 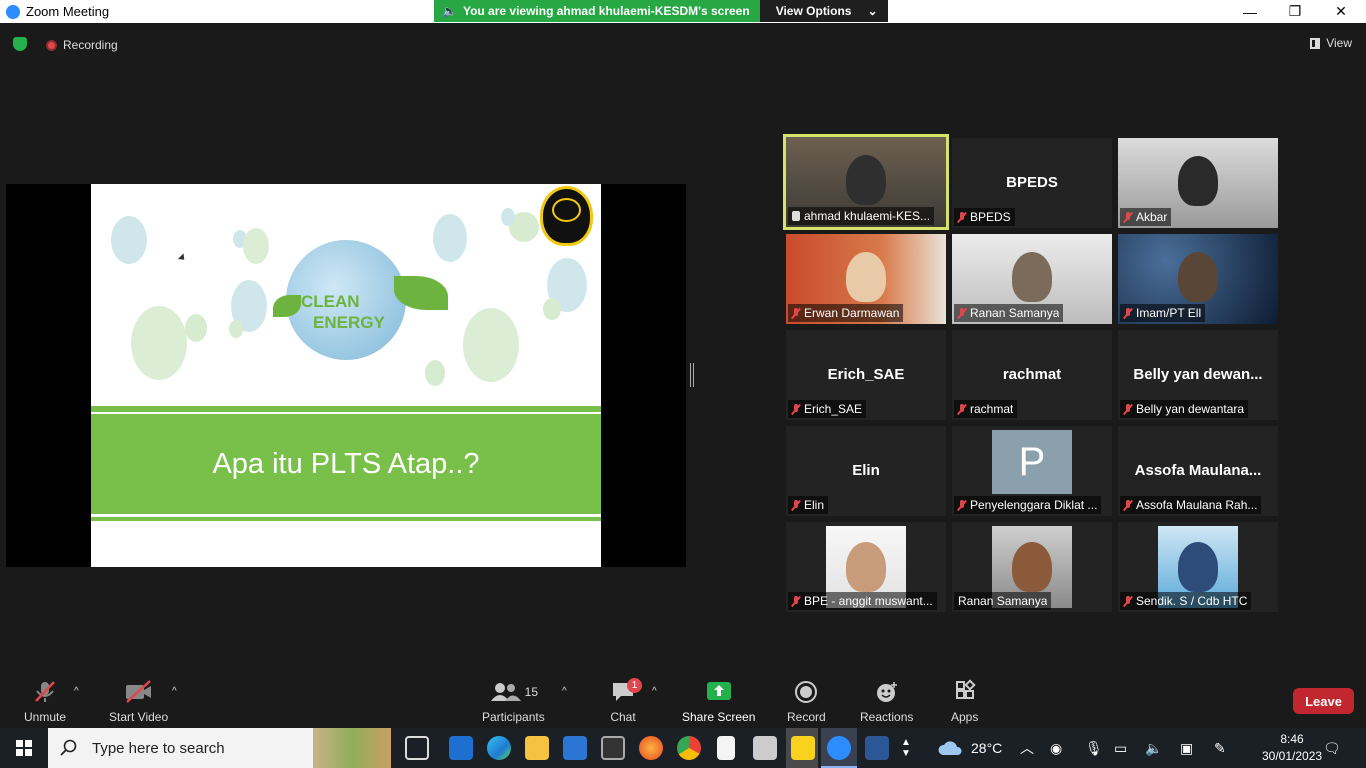 What do you see at coordinates (1120, 748) in the screenshot?
I see `battery-icon: ▭` at bounding box center [1120, 748].